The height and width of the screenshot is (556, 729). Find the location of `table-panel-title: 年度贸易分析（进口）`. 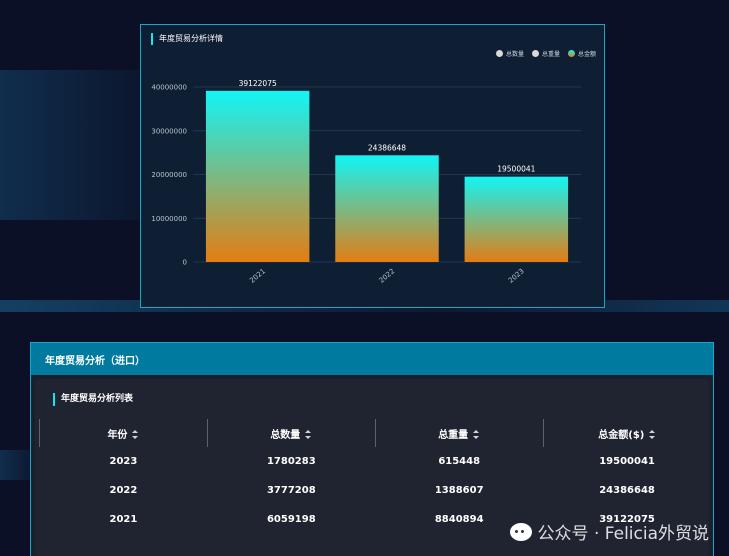

table-panel-title: 年度贸易分析（进口） is located at coordinates (372, 359).